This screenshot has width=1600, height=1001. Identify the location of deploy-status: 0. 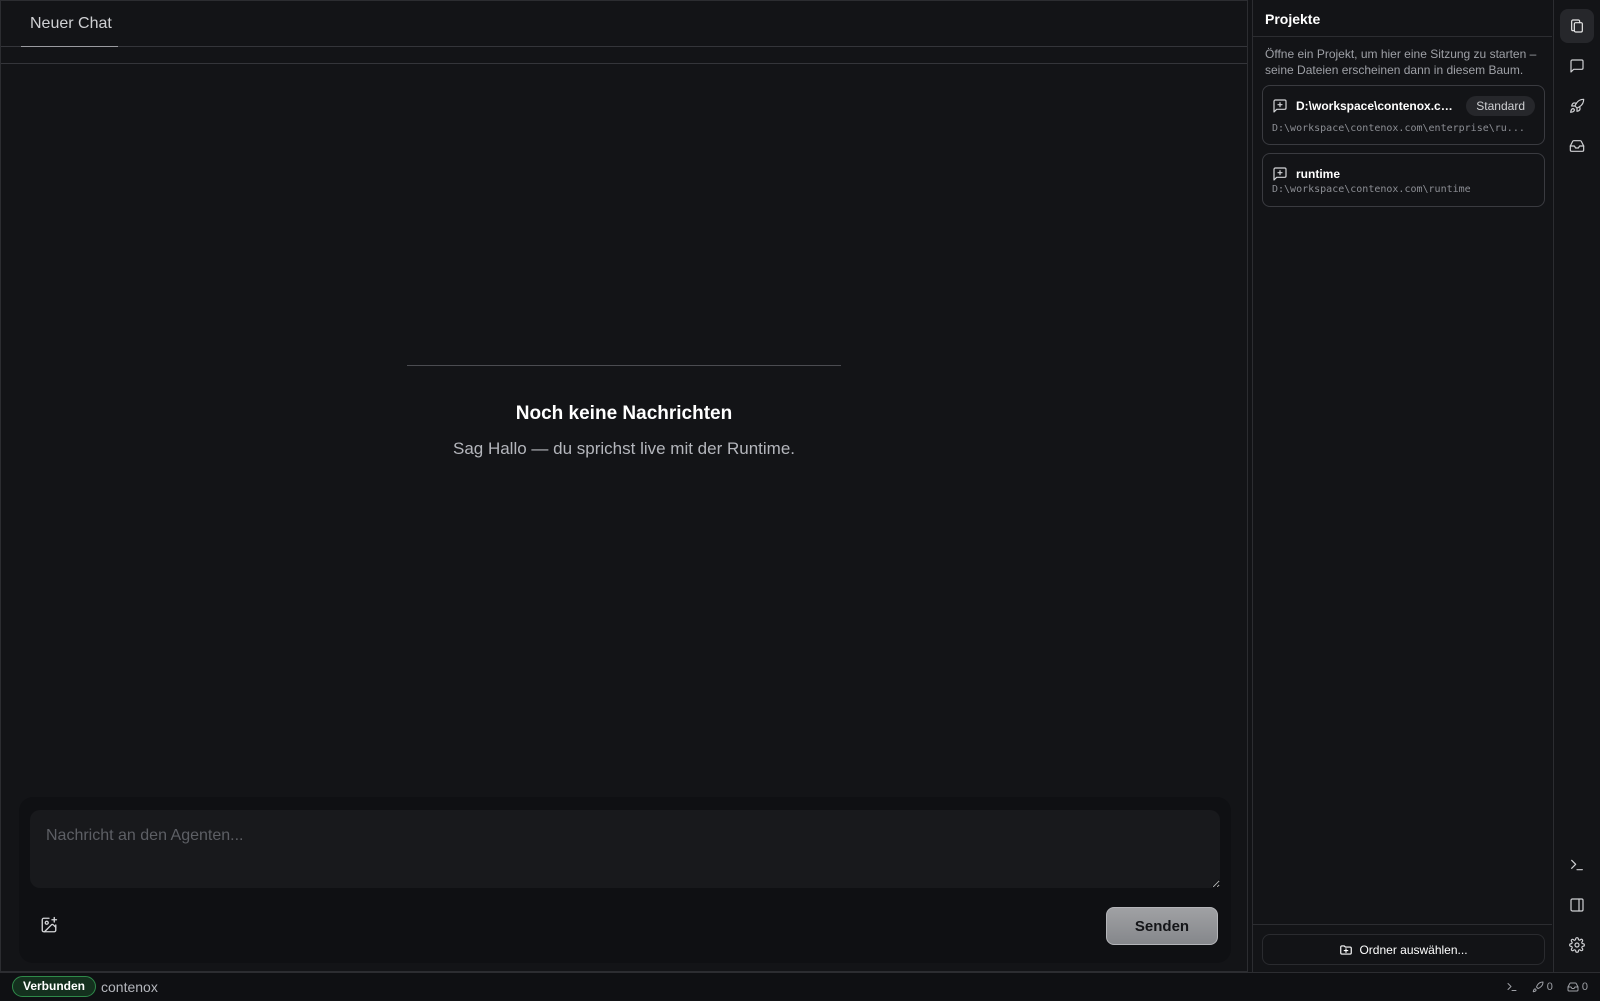
(1542, 987).